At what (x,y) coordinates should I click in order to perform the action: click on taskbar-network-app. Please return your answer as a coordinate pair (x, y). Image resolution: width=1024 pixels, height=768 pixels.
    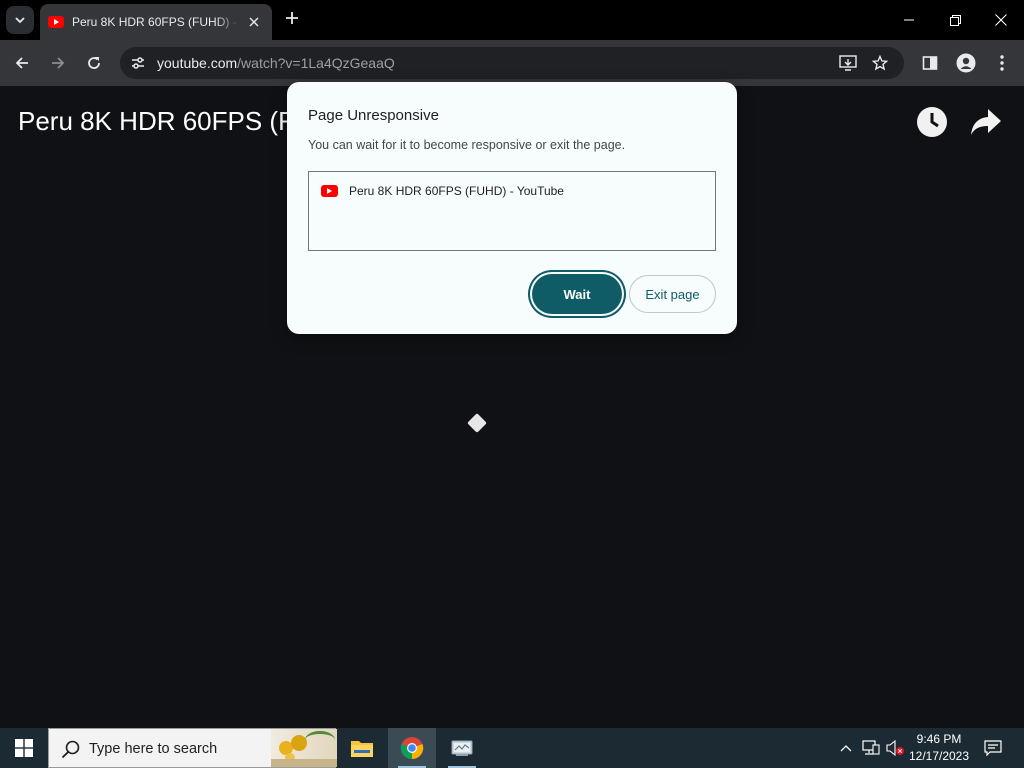
    Looking at the image, I should click on (462, 748).